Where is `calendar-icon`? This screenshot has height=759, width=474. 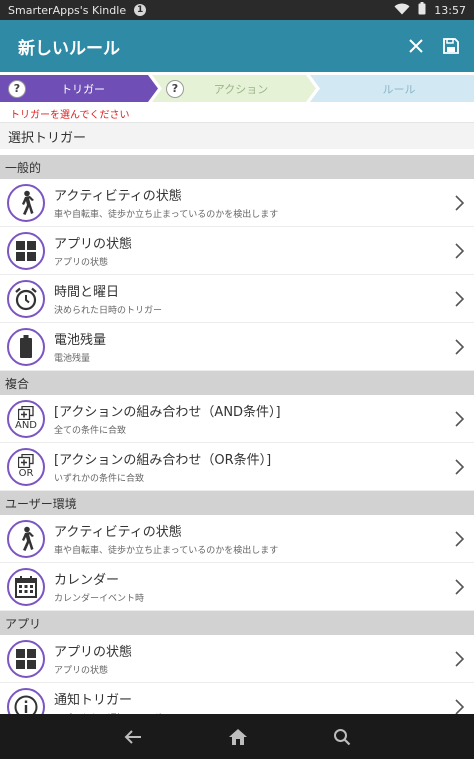 calendar-icon is located at coordinates (26, 586).